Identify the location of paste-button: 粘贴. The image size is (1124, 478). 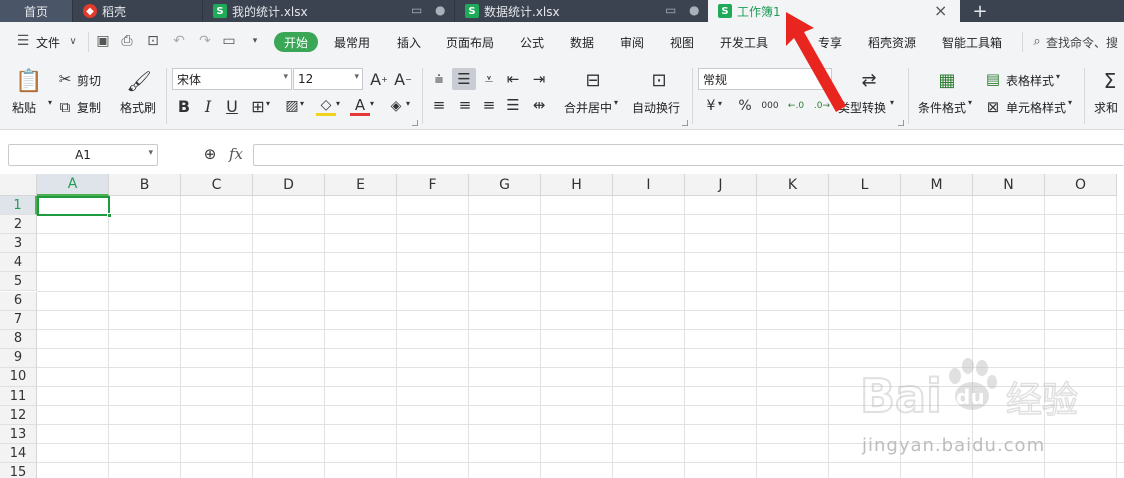
(24, 107).